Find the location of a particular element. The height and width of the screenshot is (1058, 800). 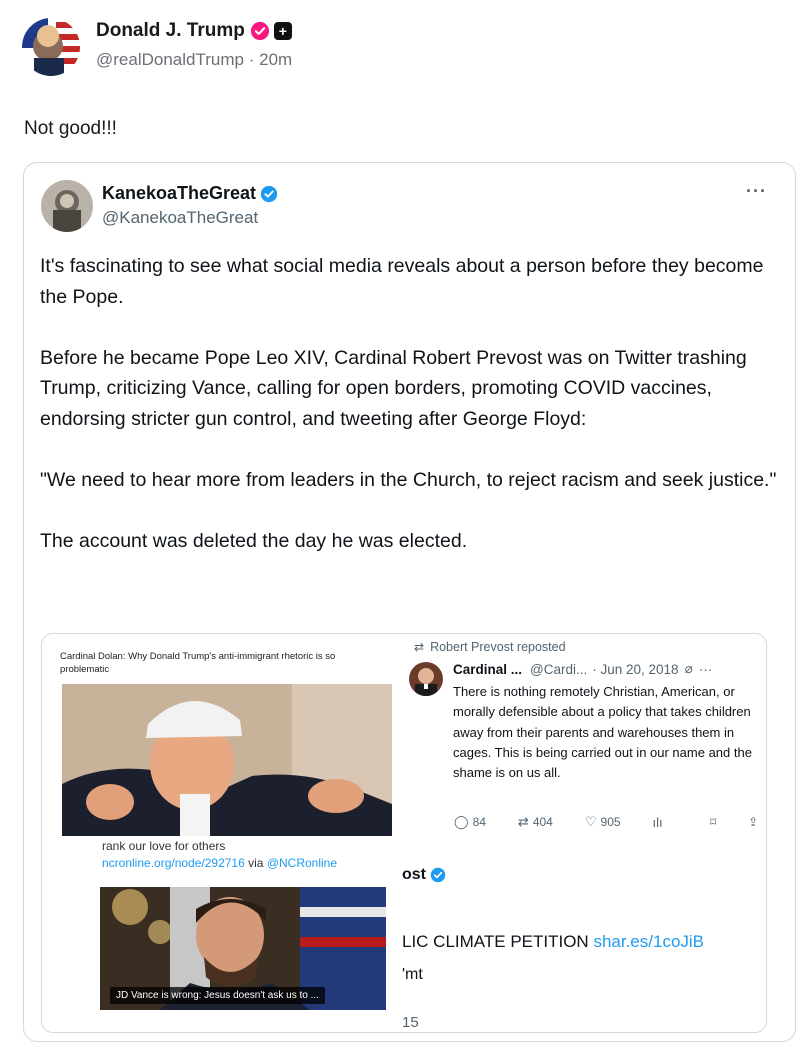

bookmark-icon: ⌑ is located at coordinates (713, 822).